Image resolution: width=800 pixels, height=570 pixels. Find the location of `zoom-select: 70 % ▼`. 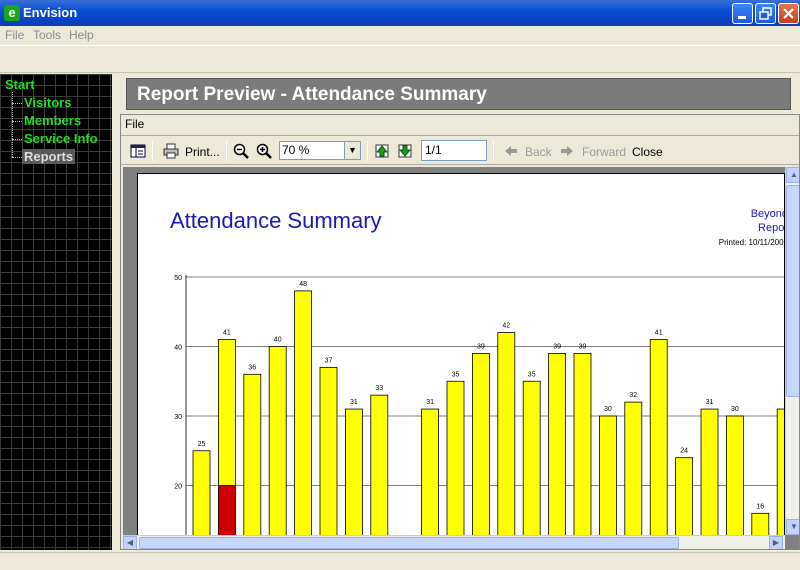

zoom-select: 70 % ▼ is located at coordinates (320, 150).